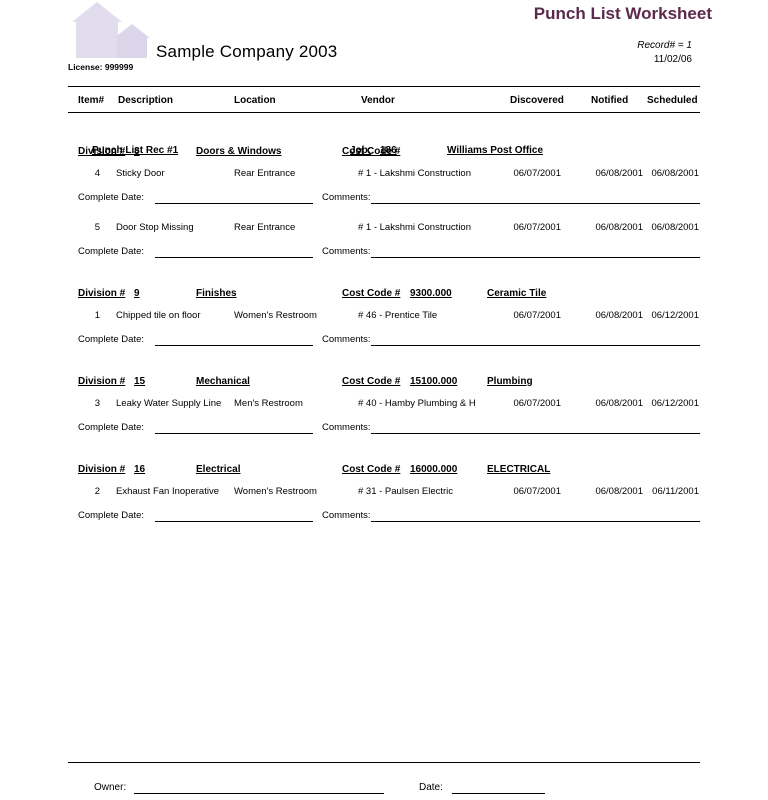 This screenshot has height=800, width=768. I want to click on item-description: Sticky Door, so click(140, 173).